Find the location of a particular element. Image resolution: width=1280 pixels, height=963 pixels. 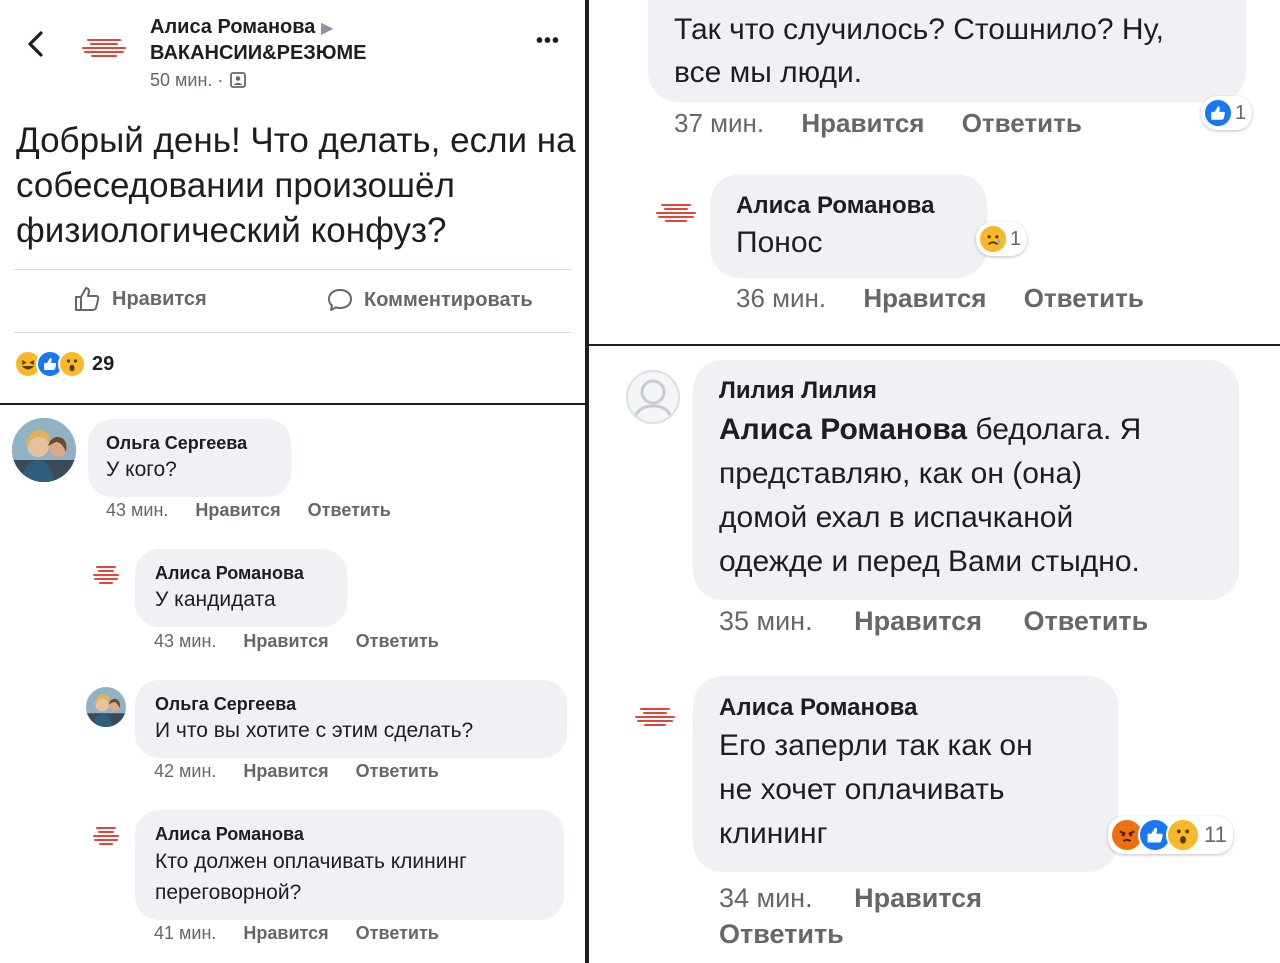

comment-text-line-2: не хочет оплачивать is located at coordinates (862, 789).